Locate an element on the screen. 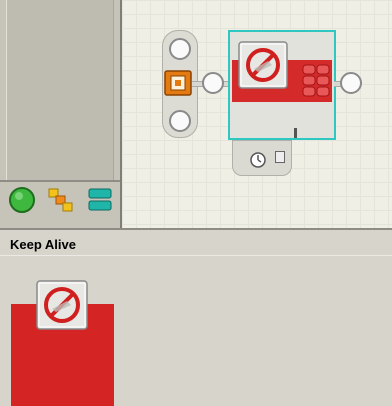  sequence-plug-right is located at coordinates (351, 83).